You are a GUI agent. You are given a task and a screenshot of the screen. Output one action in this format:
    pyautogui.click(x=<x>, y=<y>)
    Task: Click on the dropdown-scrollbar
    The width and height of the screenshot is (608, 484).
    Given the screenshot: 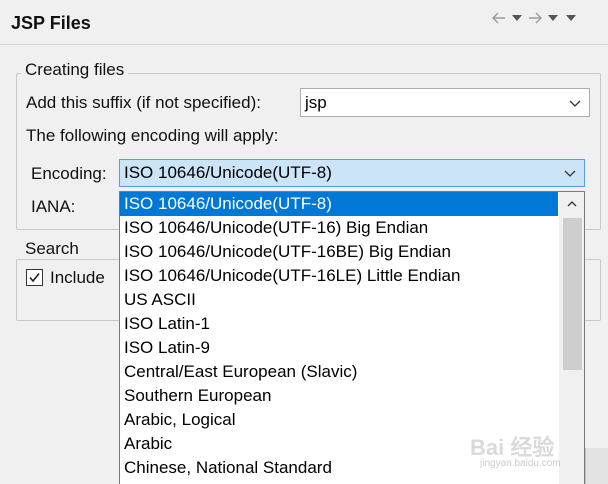 What is the action you would take?
    pyautogui.click(x=571, y=338)
    